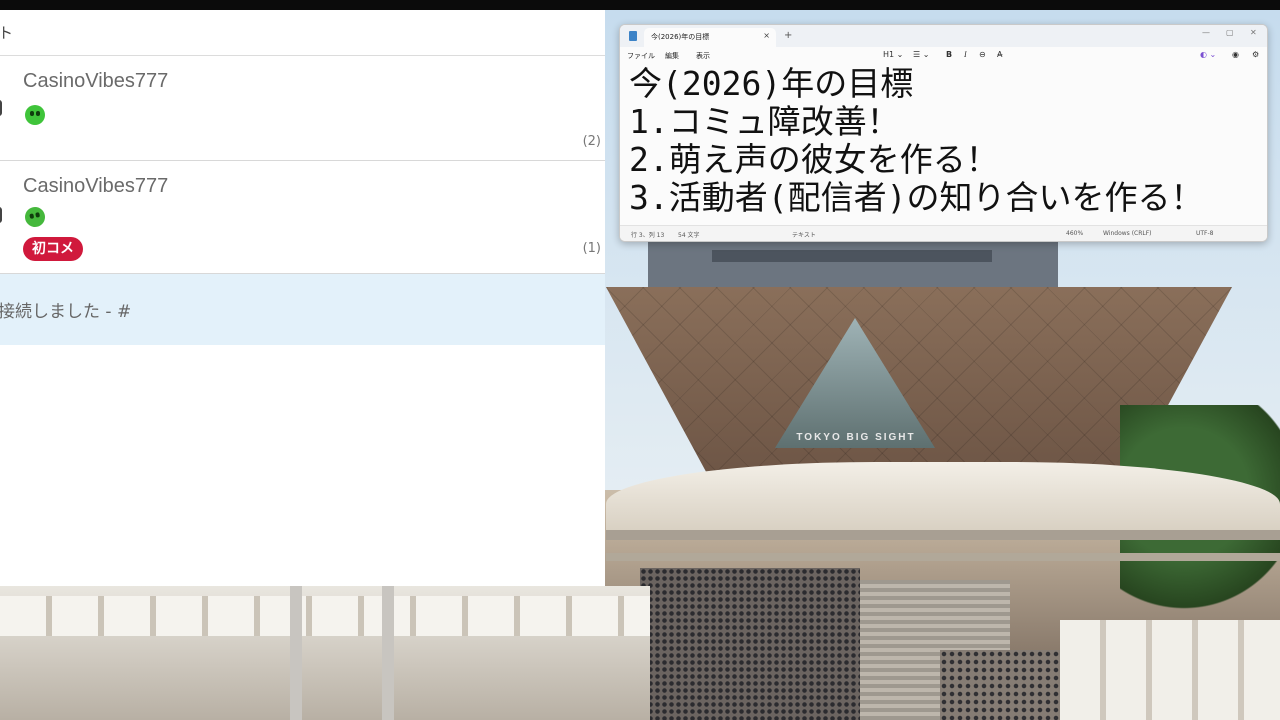  I want to click on menu-edit: 編集, so click(672, 56).